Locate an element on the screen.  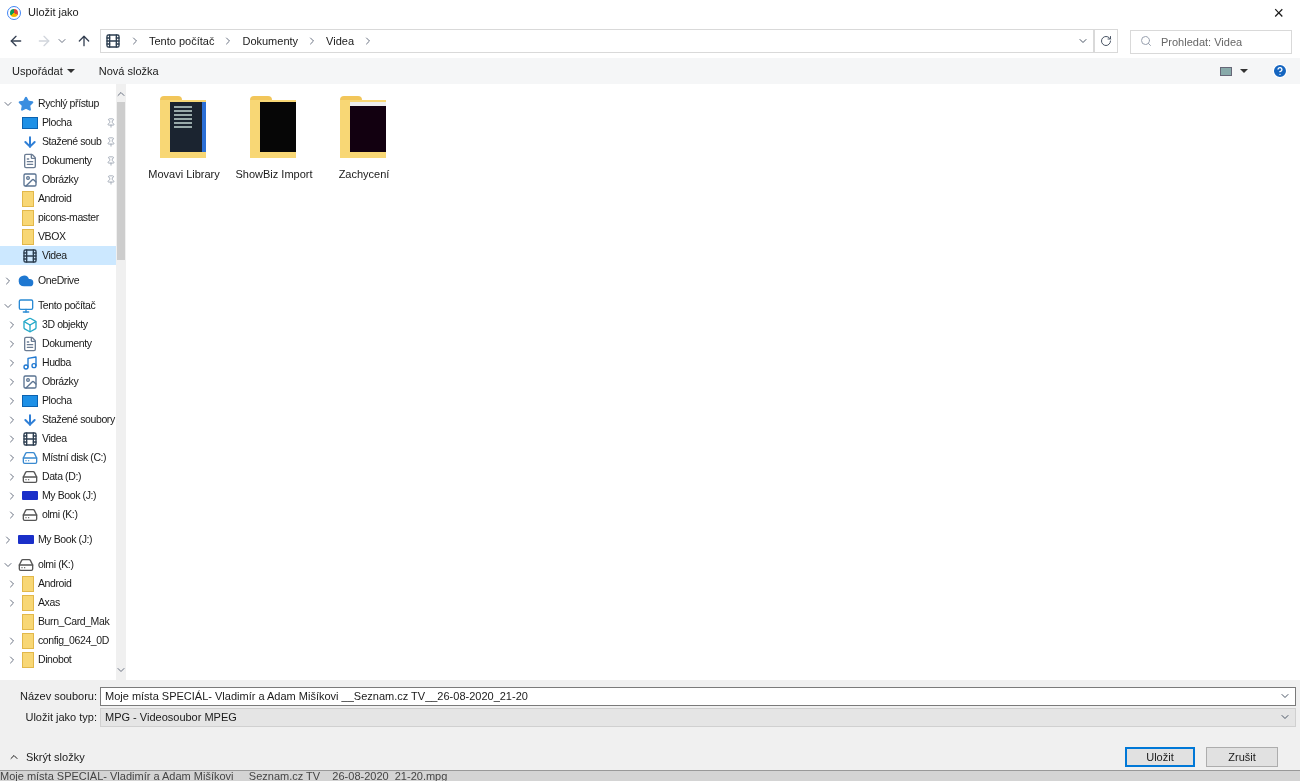
nav-item: Stažené soubory is located at coordinates (58, 419).